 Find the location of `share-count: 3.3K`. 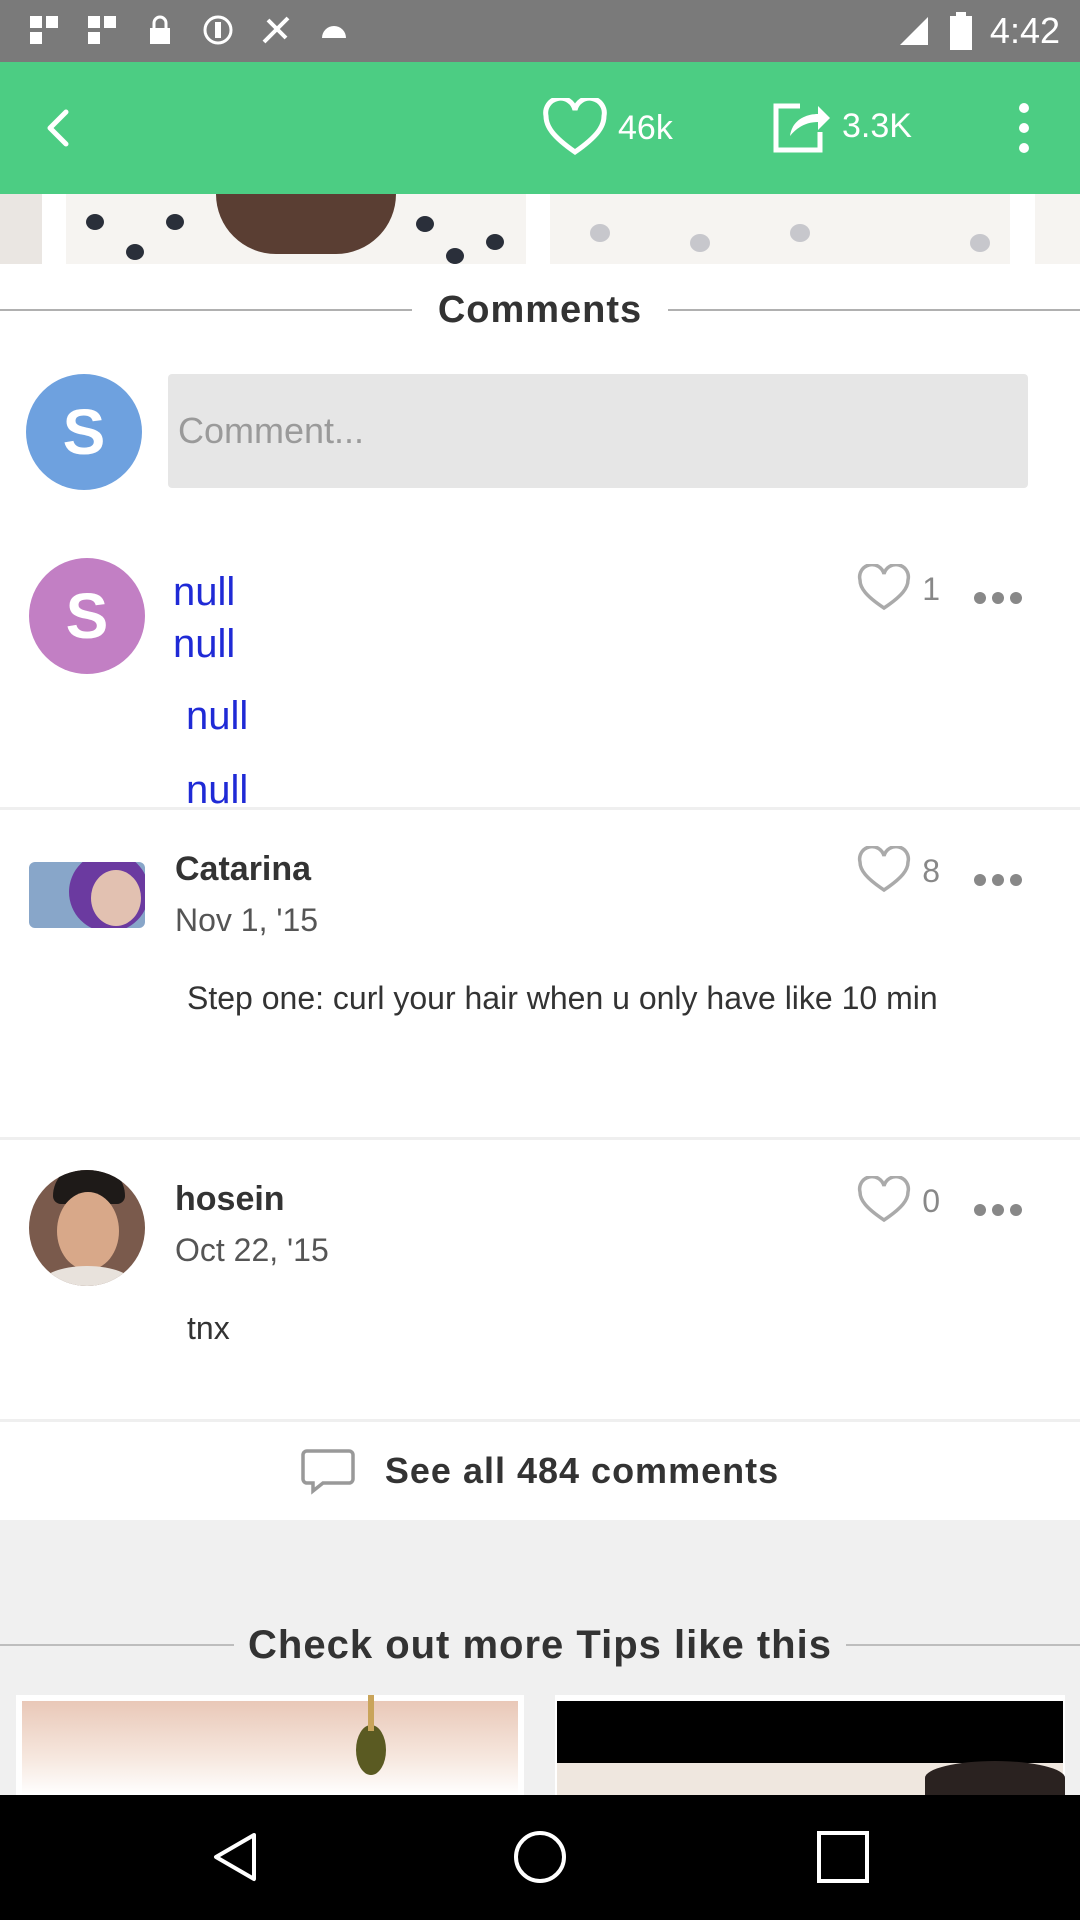

share-count: 3.3K is located at coordinates (877, 125).